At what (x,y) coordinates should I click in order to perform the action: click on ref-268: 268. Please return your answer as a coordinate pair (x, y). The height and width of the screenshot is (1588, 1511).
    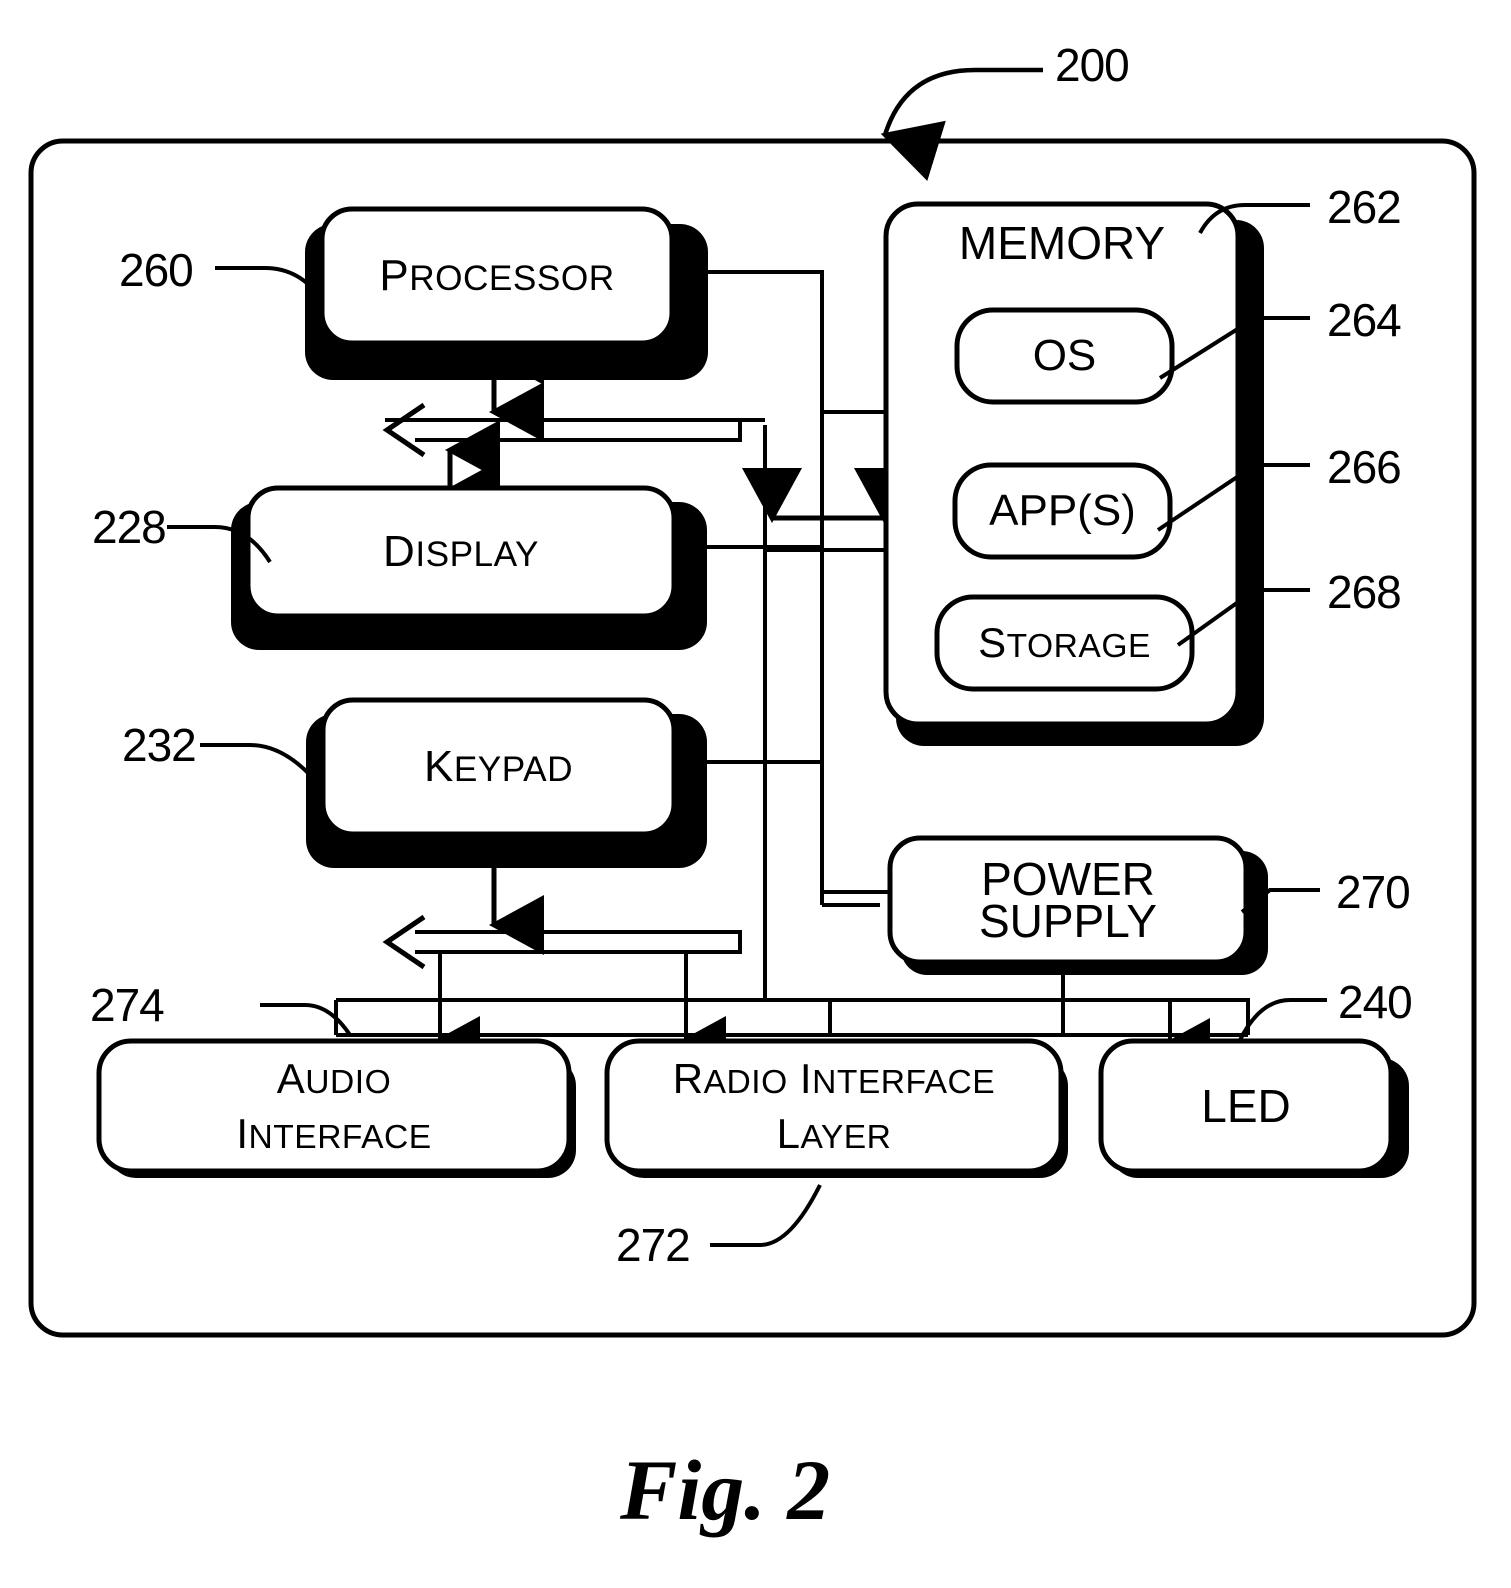
    Looking at the image, I should click on (1364, 592).